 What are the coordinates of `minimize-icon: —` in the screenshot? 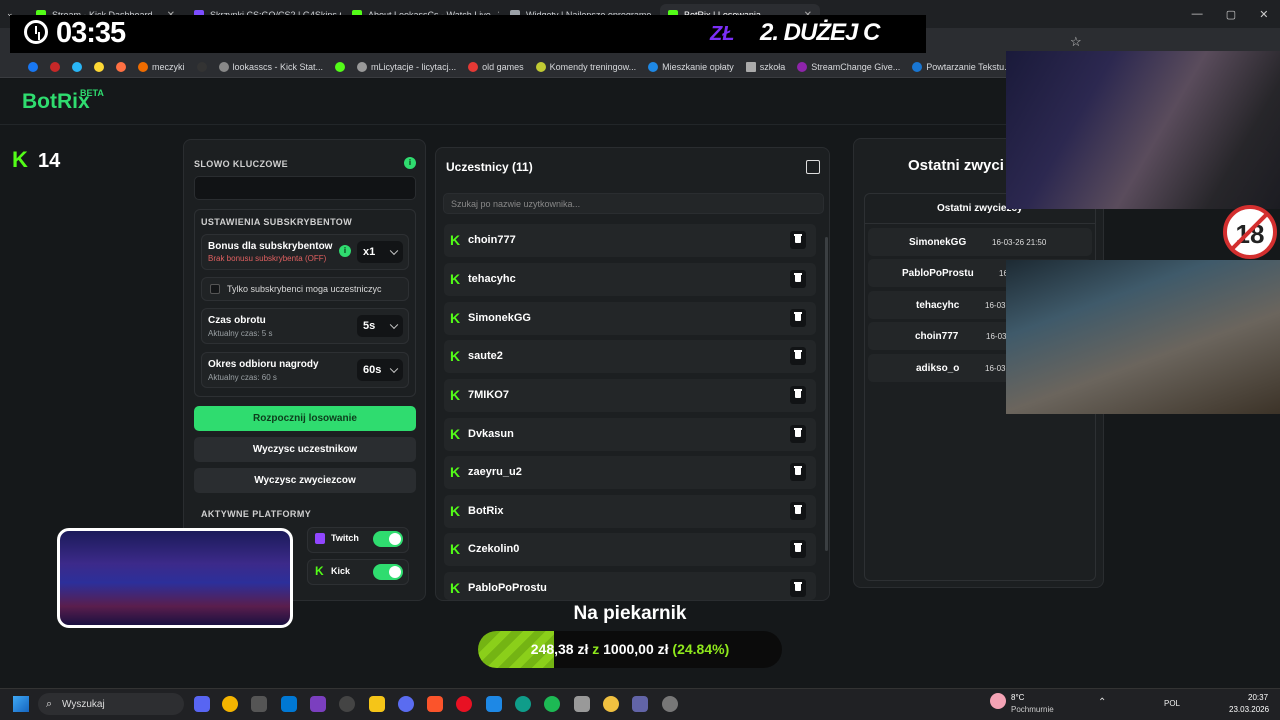 It's located at (1197, 14).